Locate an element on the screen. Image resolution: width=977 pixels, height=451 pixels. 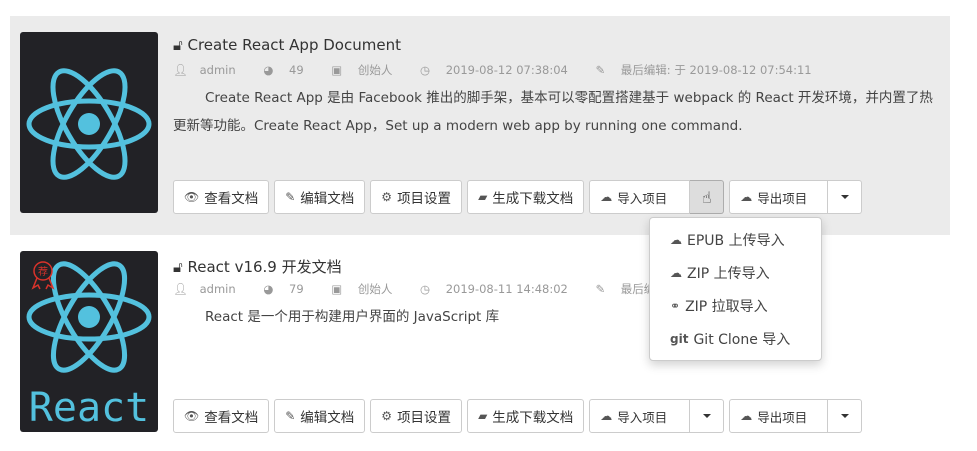
project-description: React 是一个用于构建用户界面的 JavaScript 库 is located at coordinates (352, 317).